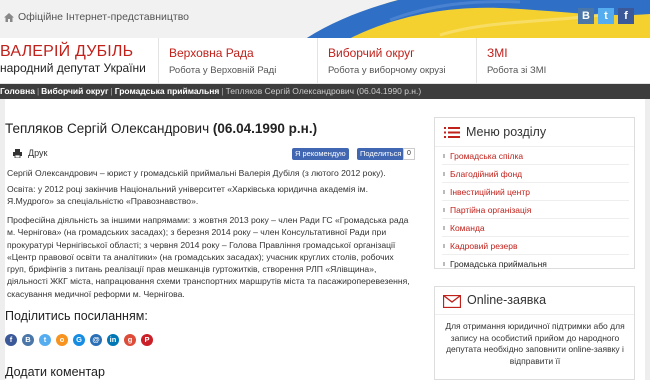  Describe the element at coordinates (76, 316) in the screenshot. I see `share-heading: Поділитись посиланням:` at that location.